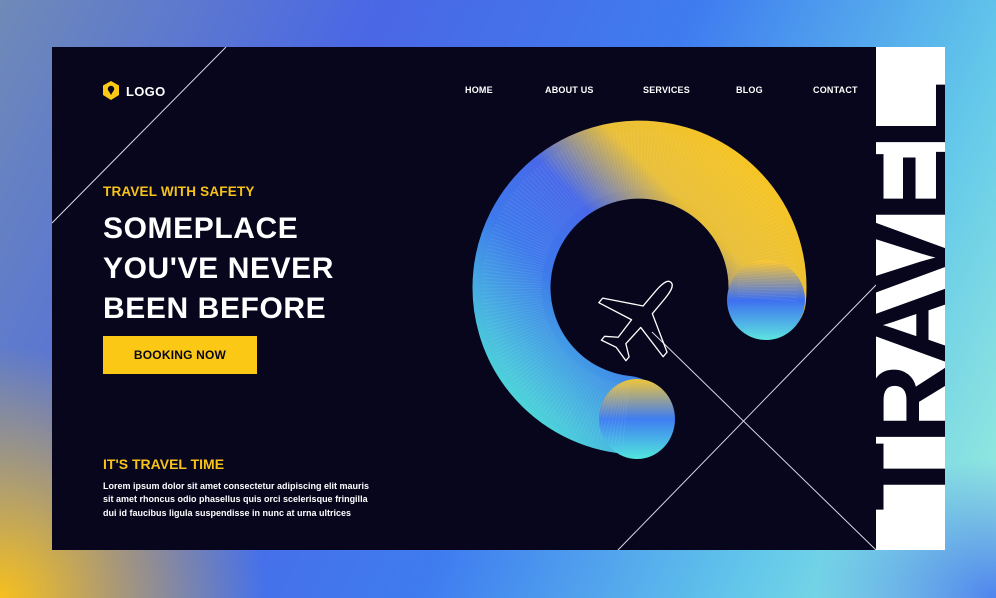 The width and height of the screenshot is (996, 598). I want to click on vertical-travel-word: TRAVEL, so click(910, 298).